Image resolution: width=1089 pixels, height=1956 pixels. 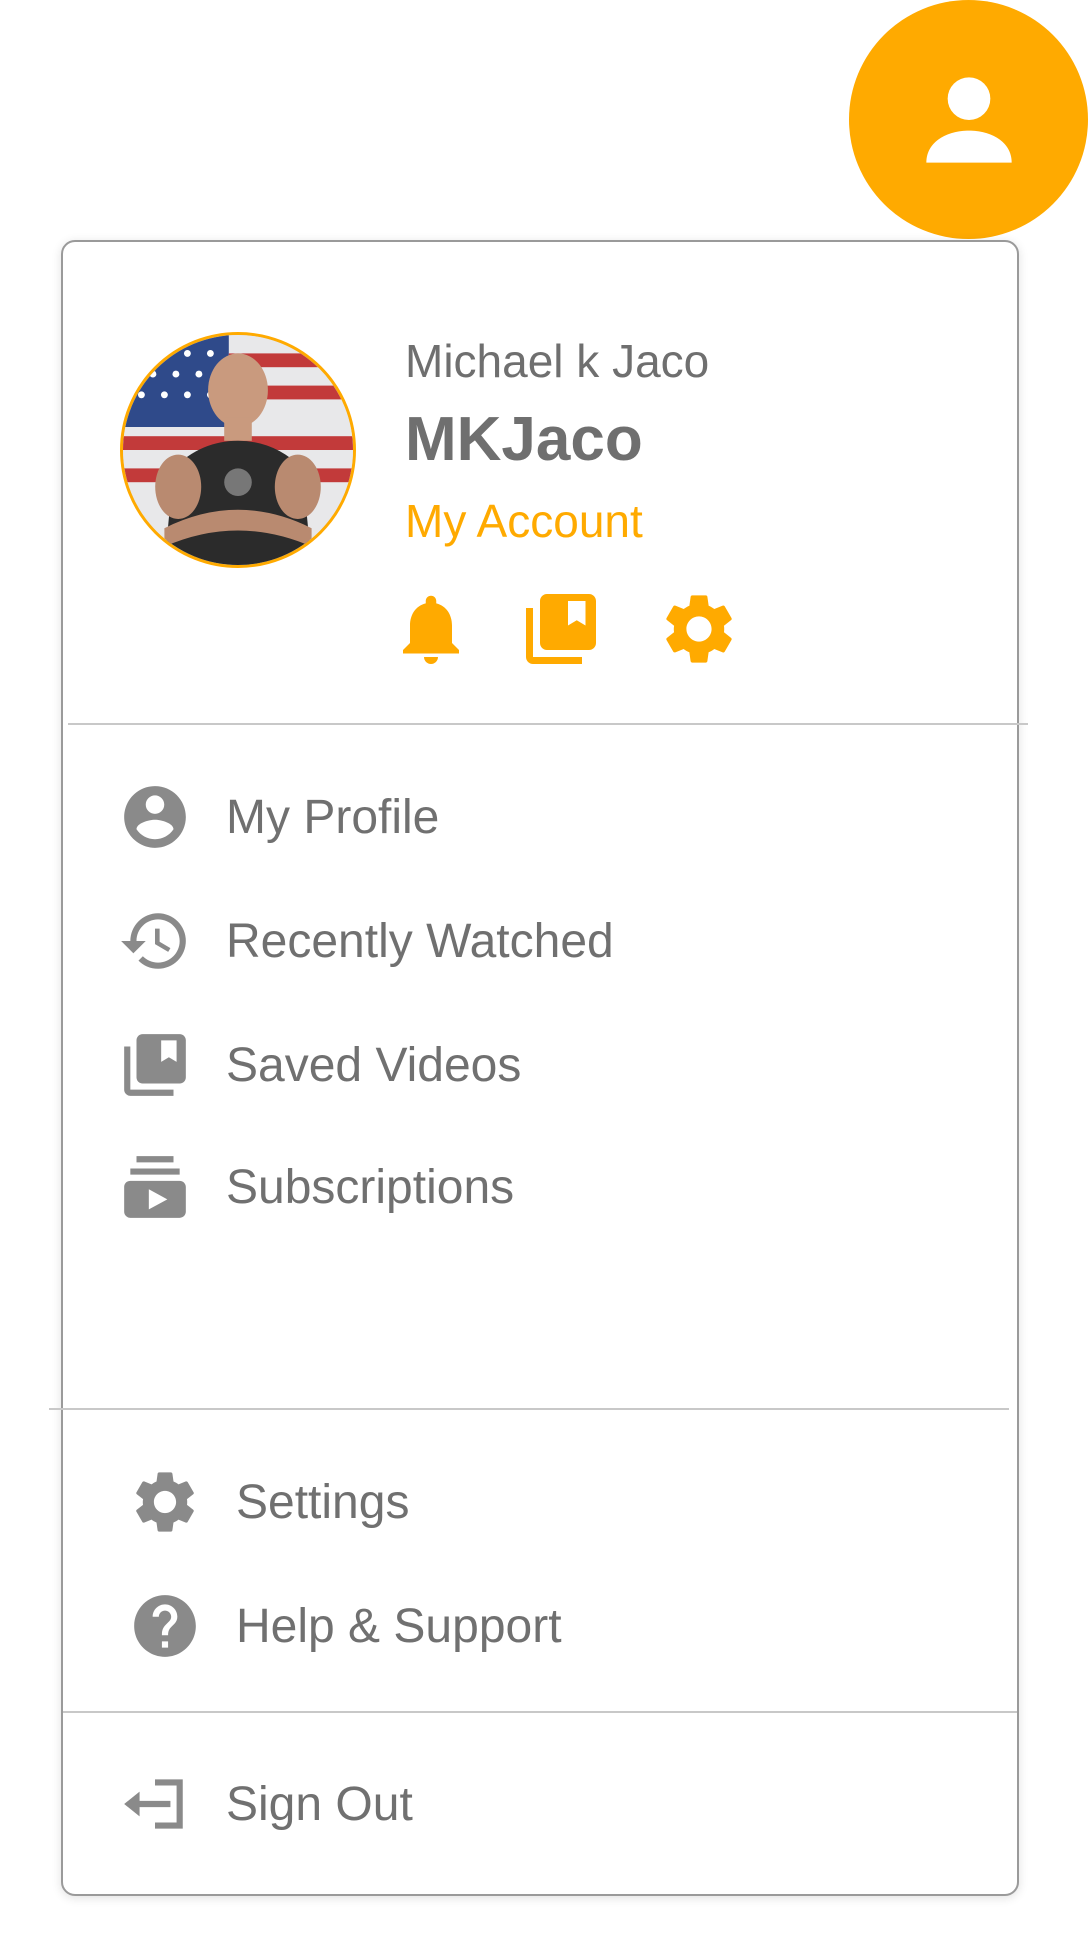 What do you see at coordinates (420, 941) in the screenshot?
I see `menu-item-label: Recently Watched` at bounding box center [420, 941].